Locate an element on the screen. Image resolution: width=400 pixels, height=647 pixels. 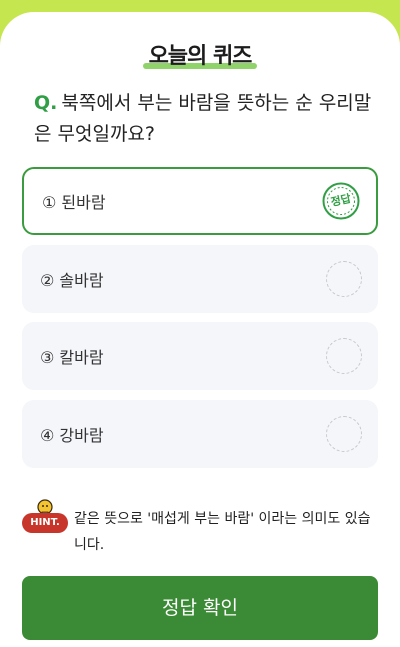
option-2: ② 솔바람 is located at coordinates (200, 279).